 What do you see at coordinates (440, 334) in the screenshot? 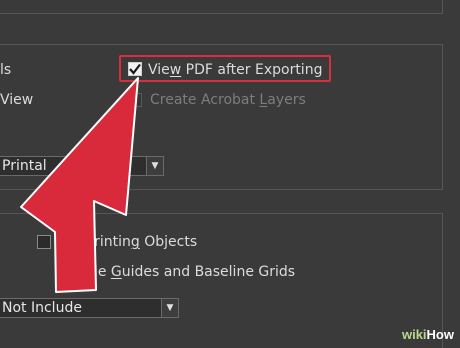
I see `watermark-how: How` at bounding box center [440, 334].